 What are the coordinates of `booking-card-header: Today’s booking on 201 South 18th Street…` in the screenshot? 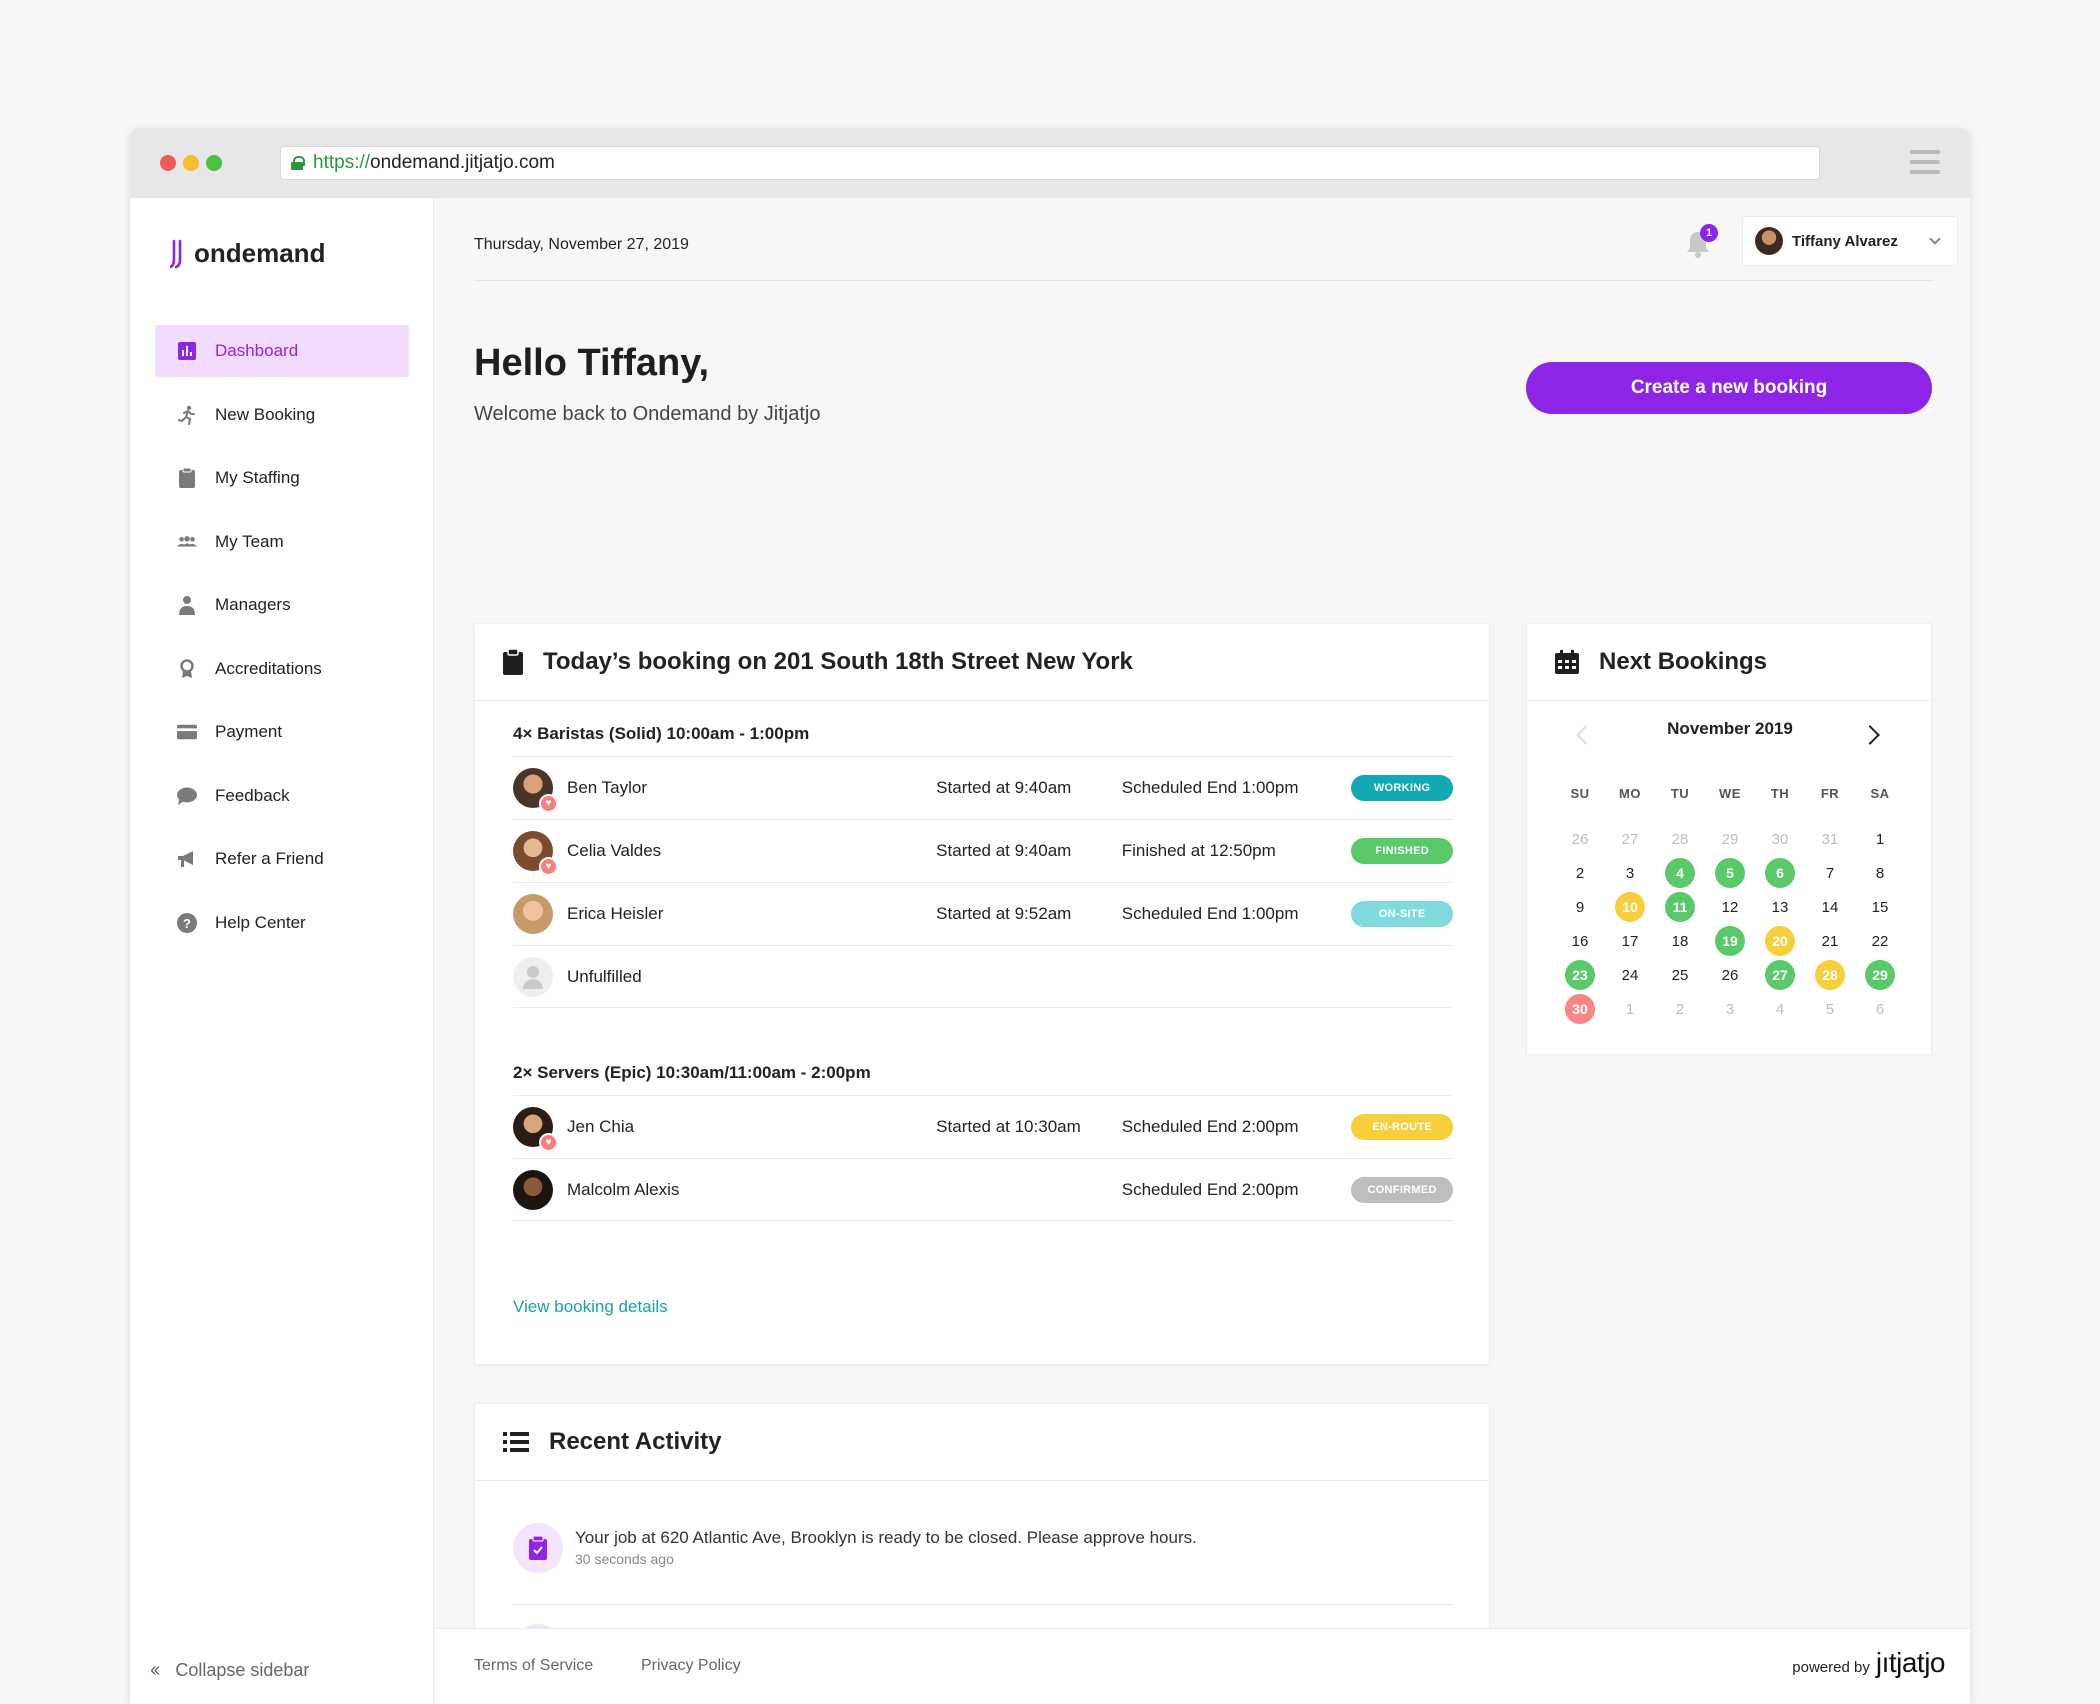 It's located at (982, 662).